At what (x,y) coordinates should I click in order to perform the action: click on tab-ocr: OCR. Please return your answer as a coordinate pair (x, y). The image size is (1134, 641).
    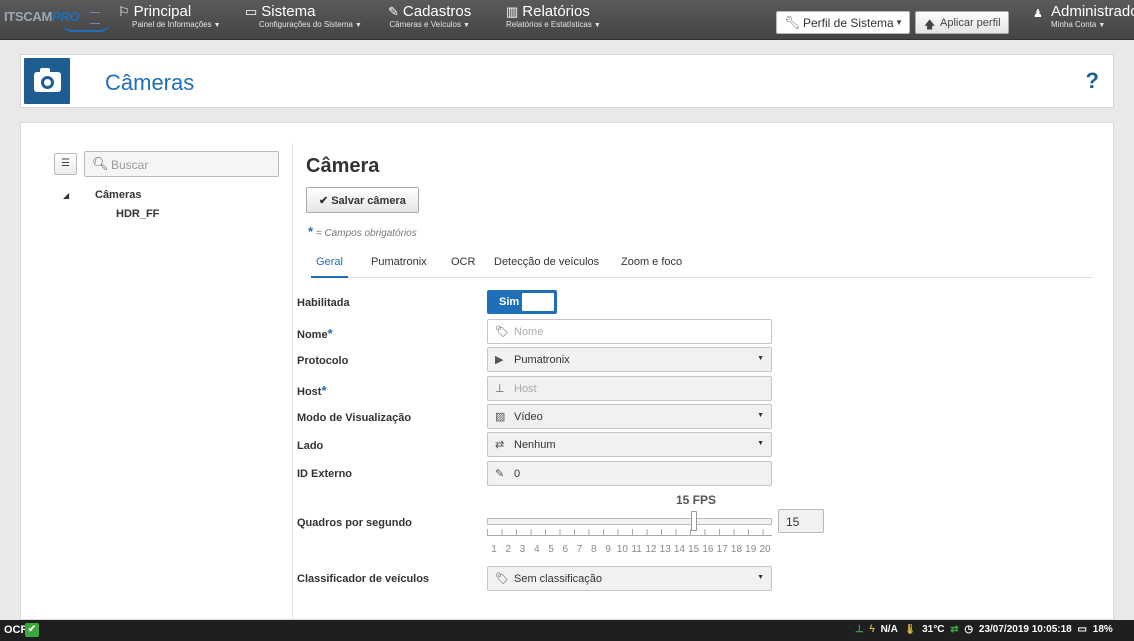
    Looking at the image, I should click on (463, 264).